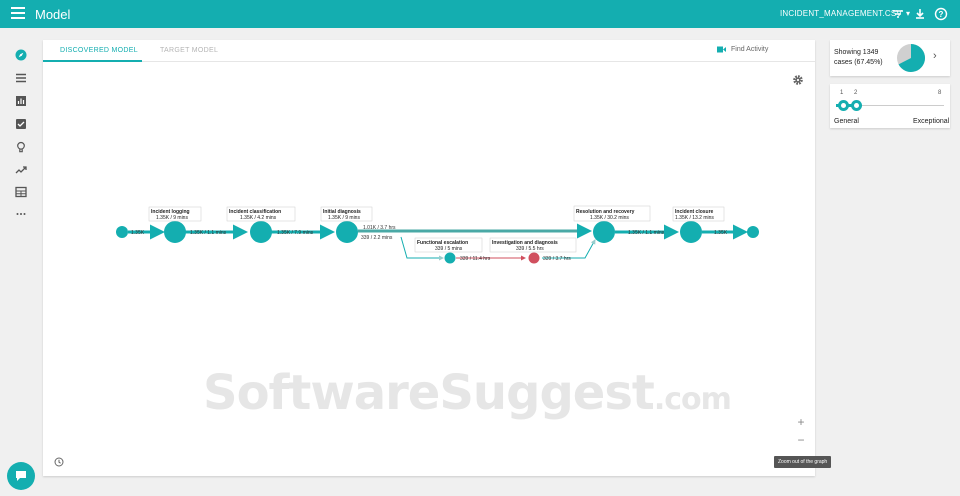 The height and width of the screenshot is (496, 960). What do you see at coordinates (798, 79) in the screenshot?
I see `graph-settings-gear-icon` at bounding box center [798, 79].